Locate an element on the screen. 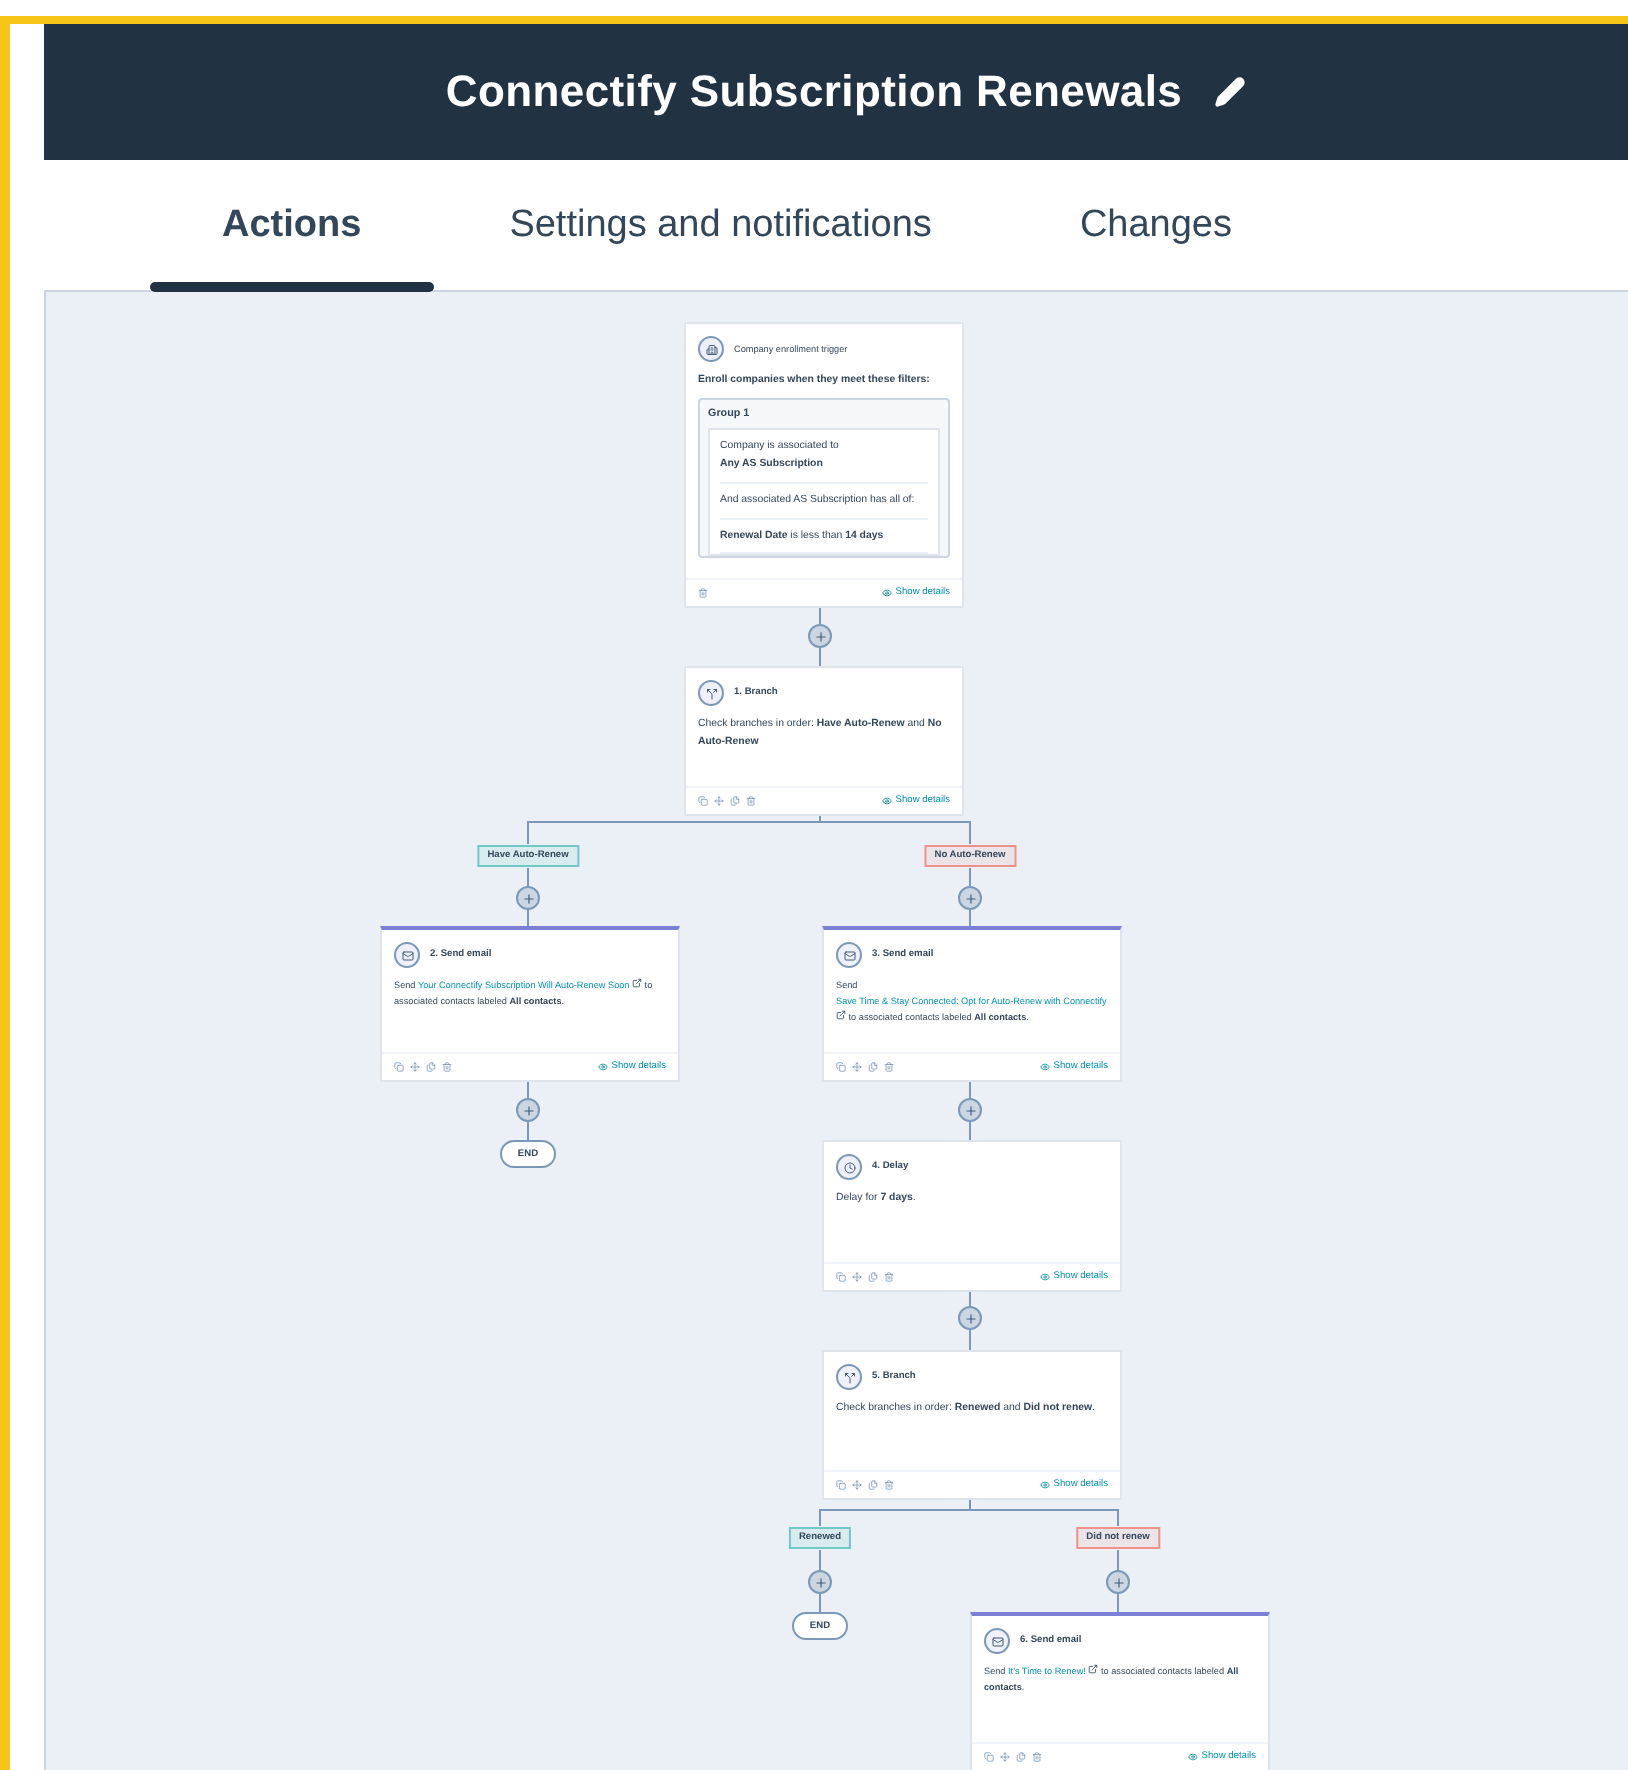 Image resolution: width=1628 pixels, height=1770 pixels. building-icon is located at coordinates (711, 349).